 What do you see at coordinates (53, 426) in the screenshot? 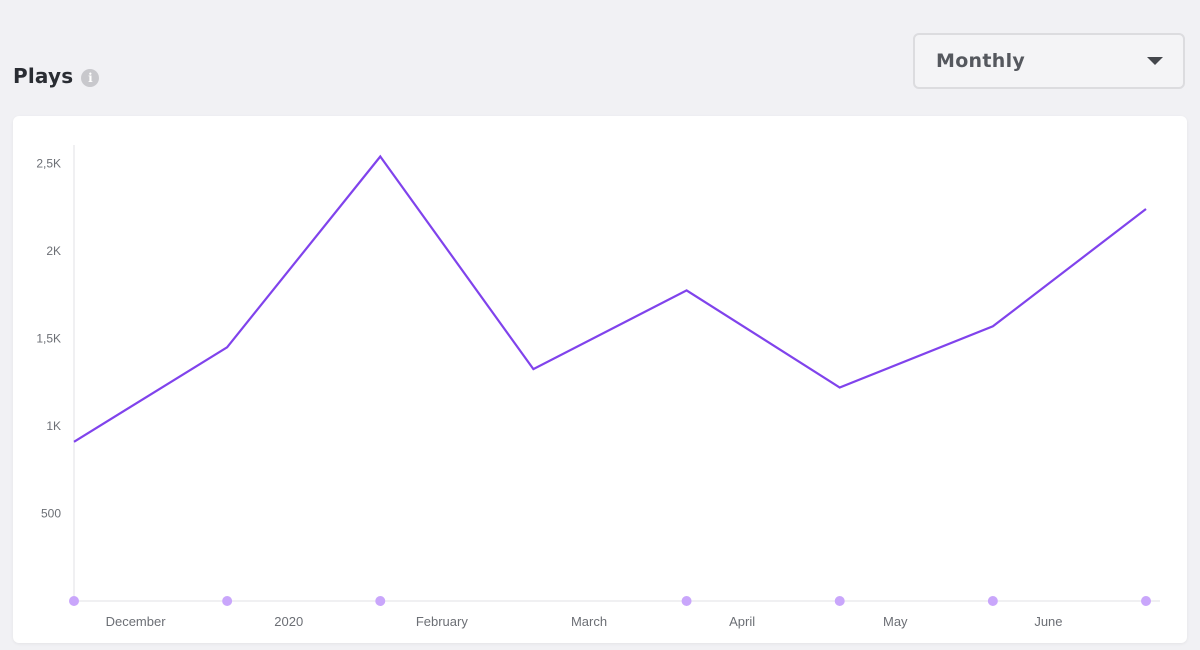
I see `y-tick-label: 1K` at bounding box center [53, 426].